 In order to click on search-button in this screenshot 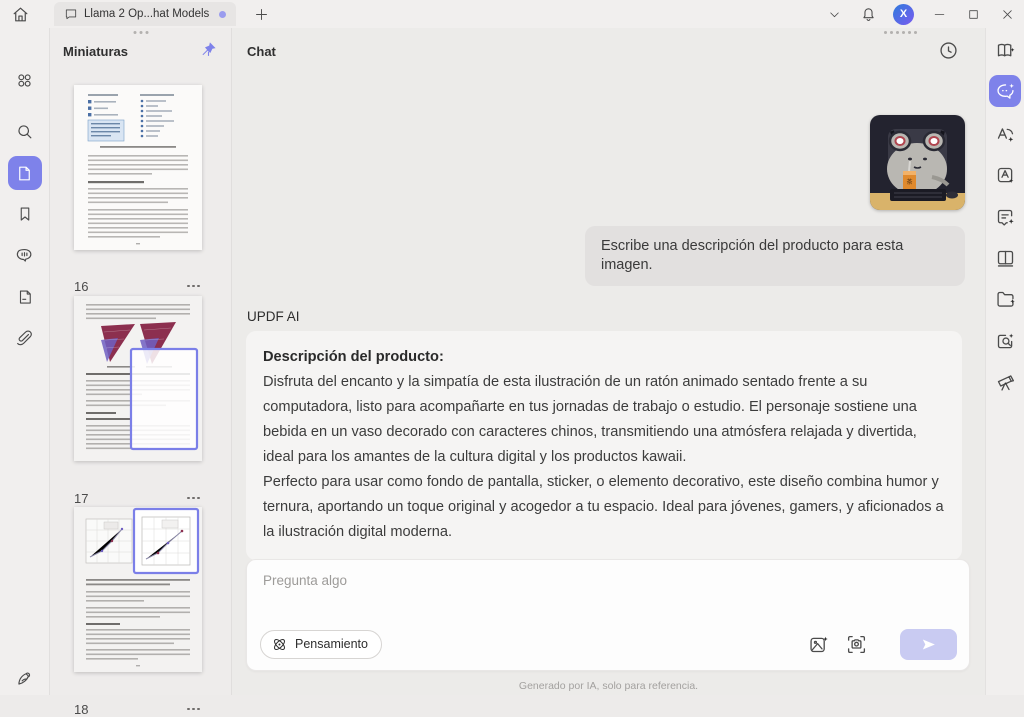, I will do `click(25, 131)`.